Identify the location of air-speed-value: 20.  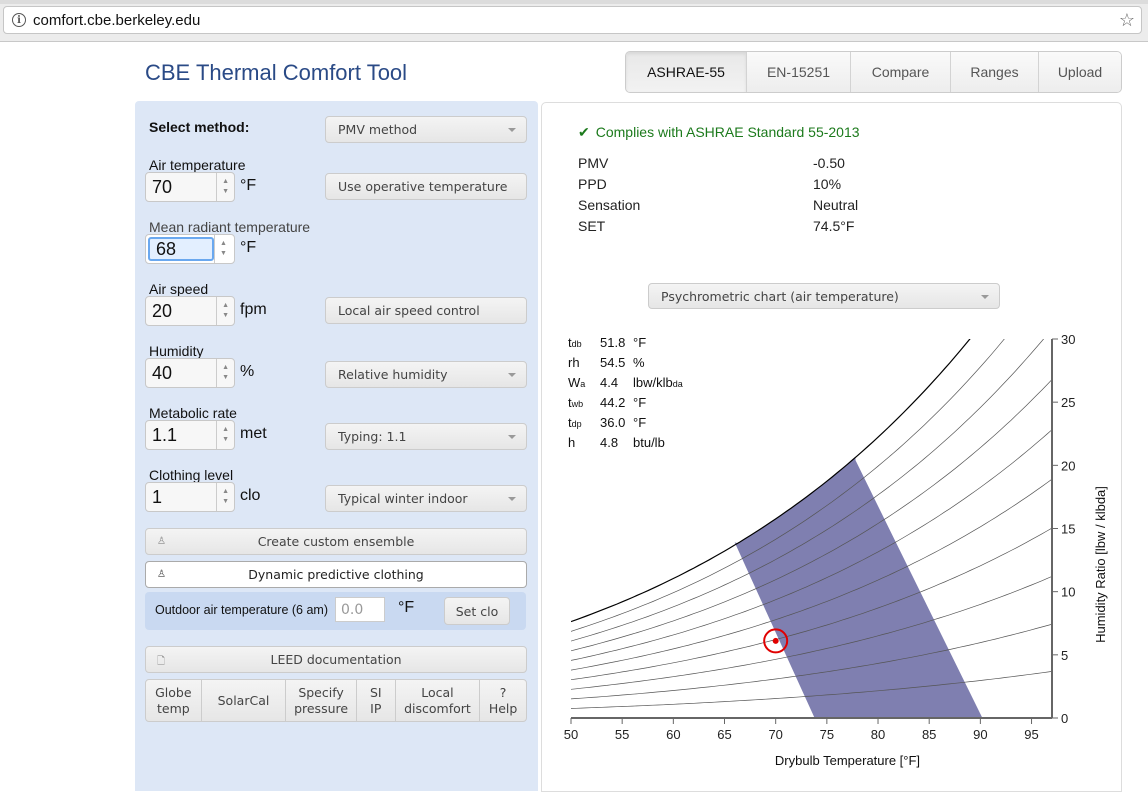
(181, 311).